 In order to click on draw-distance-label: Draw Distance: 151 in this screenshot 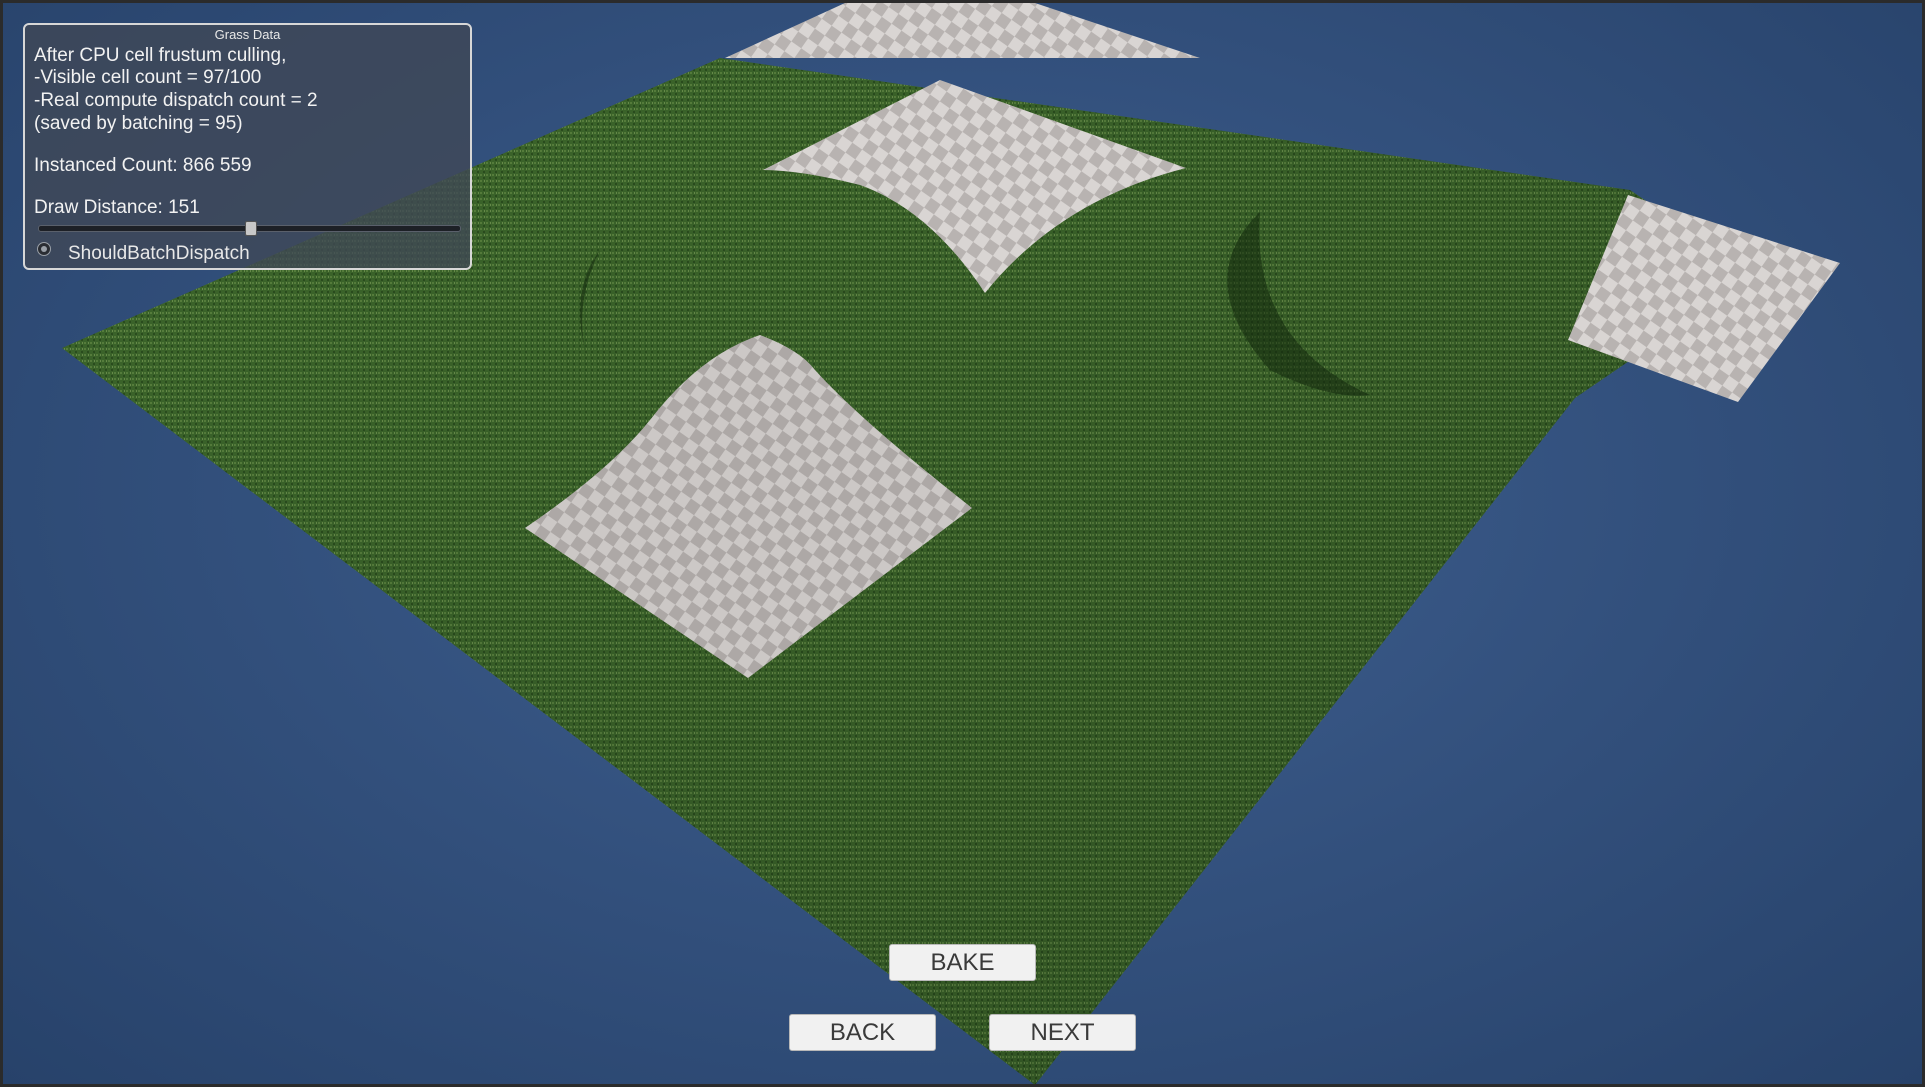, I will do `click(117, 207)`.